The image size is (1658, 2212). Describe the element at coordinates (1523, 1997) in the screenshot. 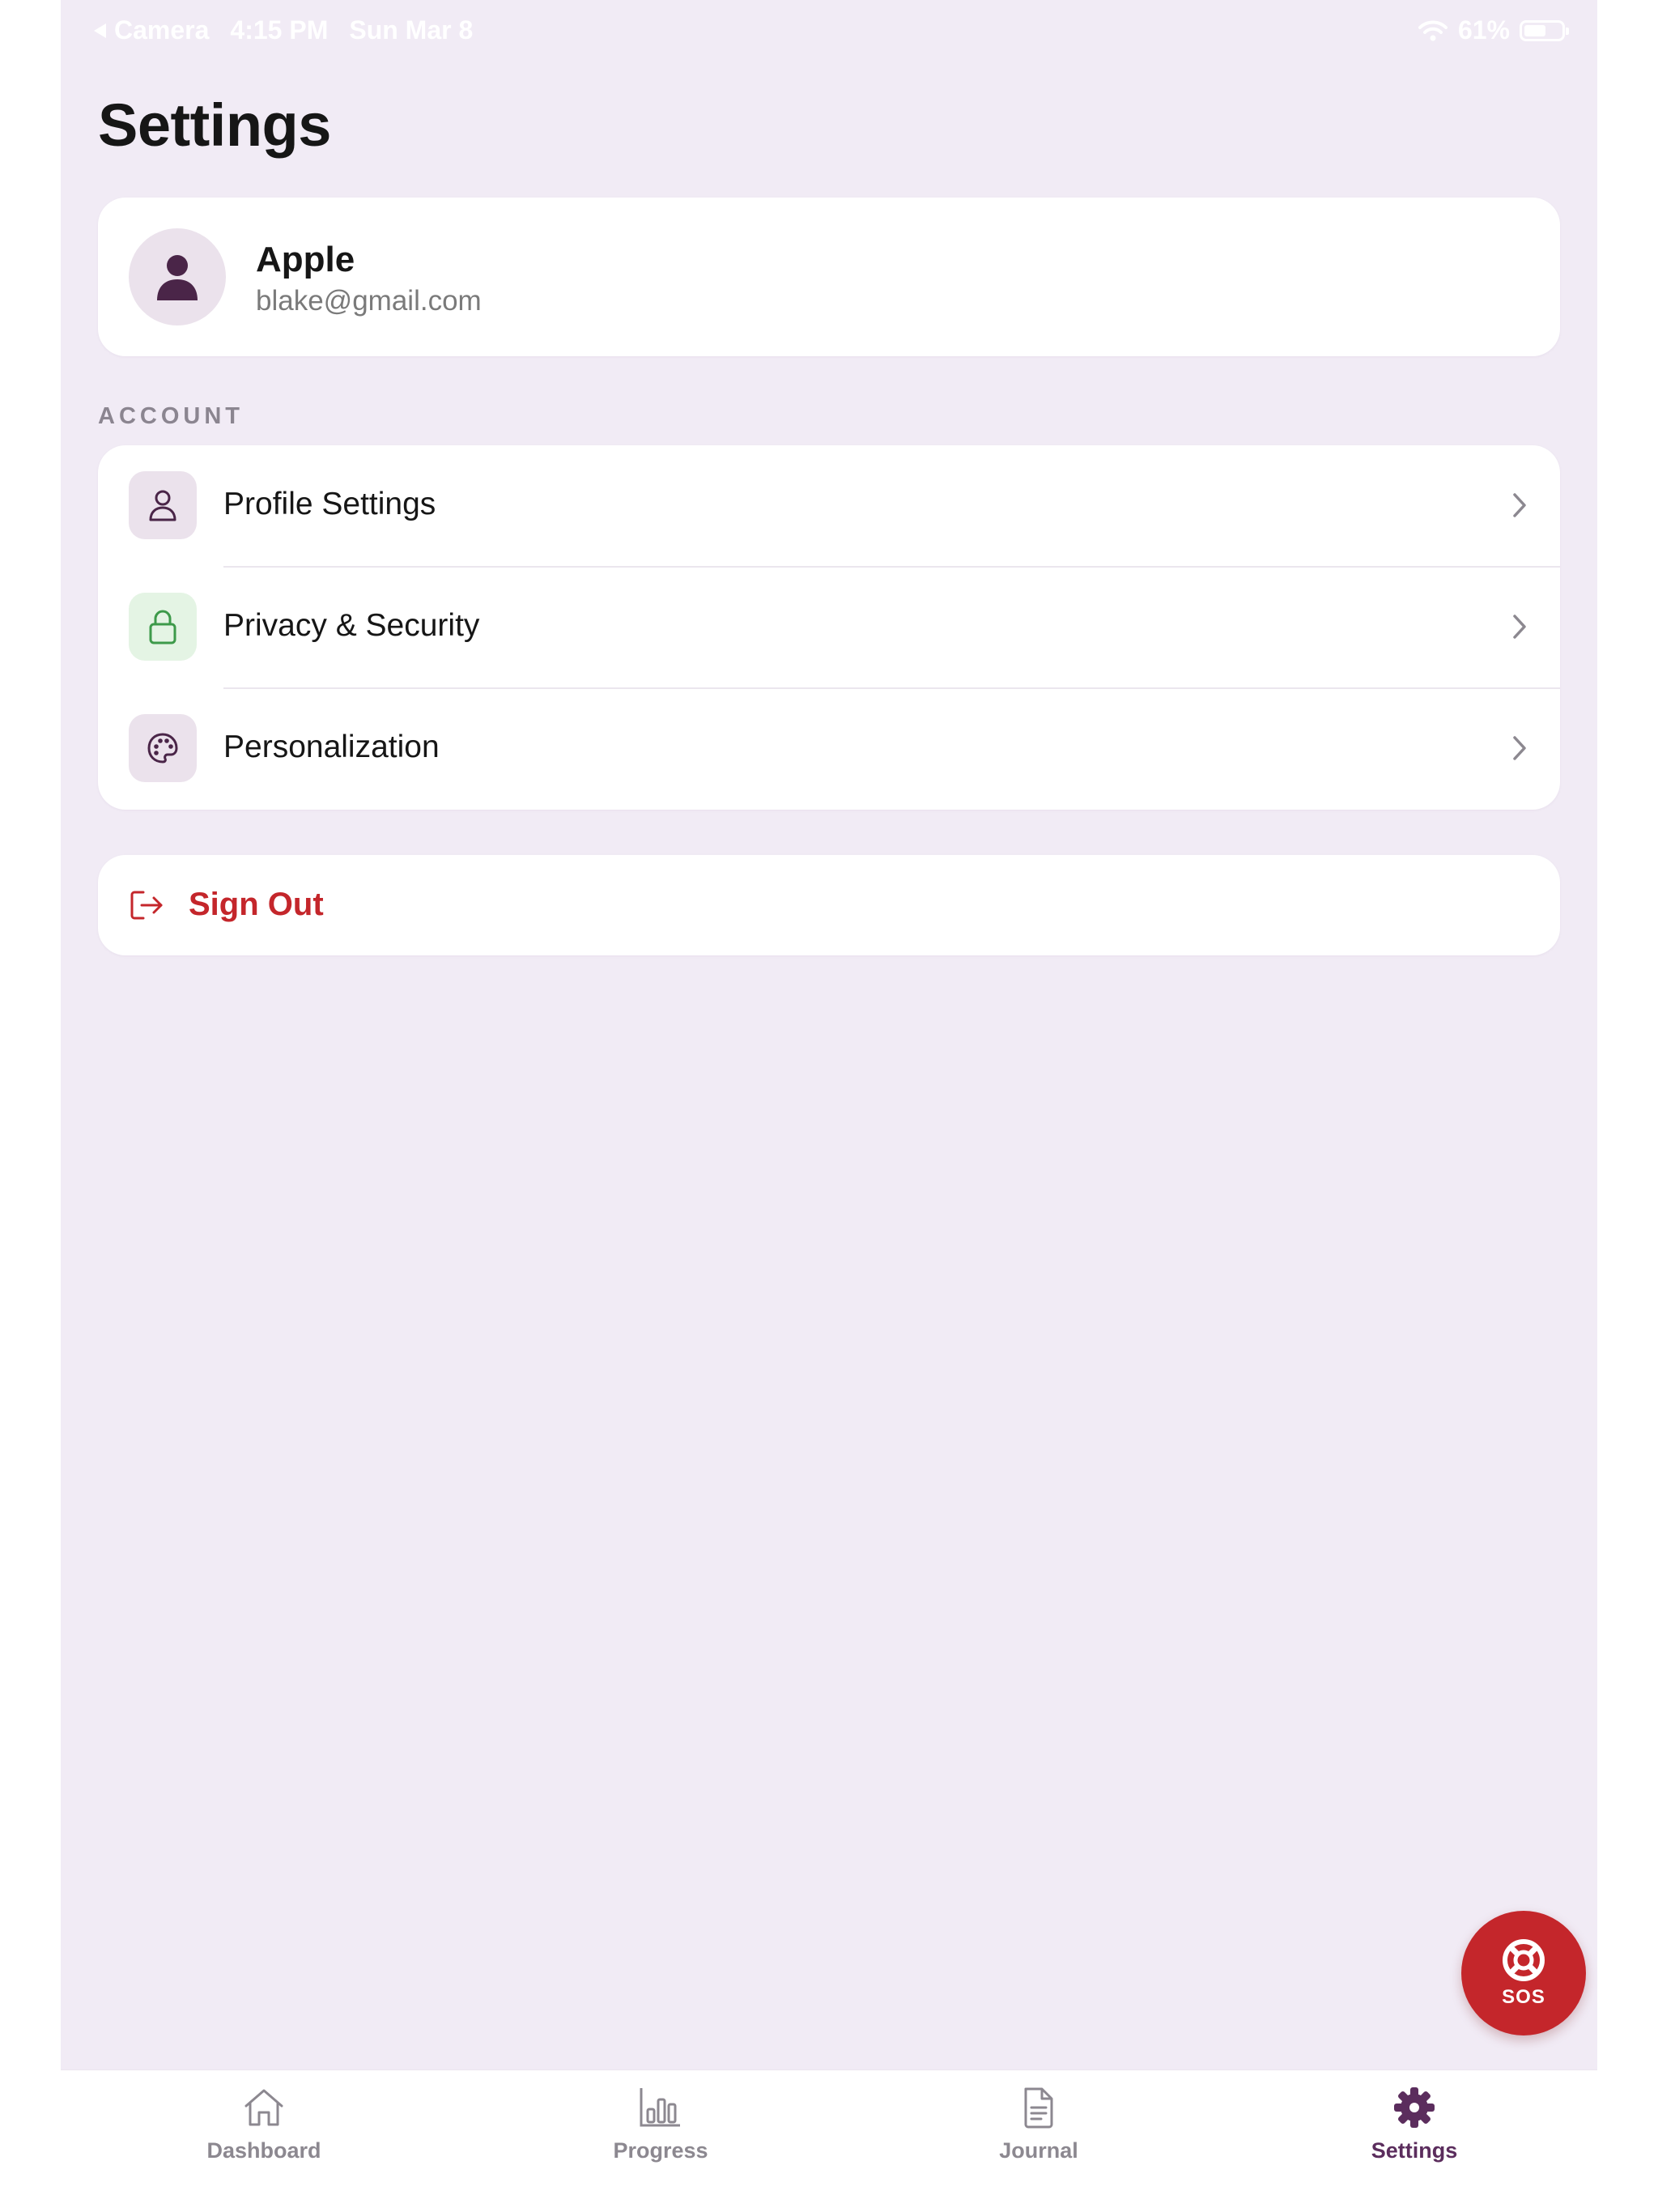

I see `sos-label: SOS` at that location.